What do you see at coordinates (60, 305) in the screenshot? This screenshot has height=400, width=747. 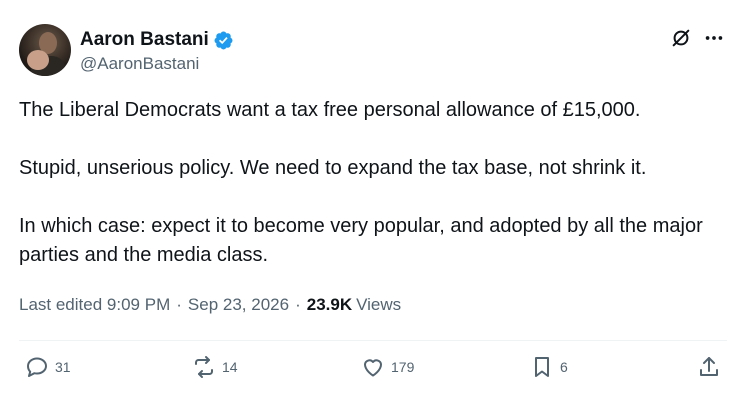 I see `edited-label: Last edited` at bounding box center [60, 305].